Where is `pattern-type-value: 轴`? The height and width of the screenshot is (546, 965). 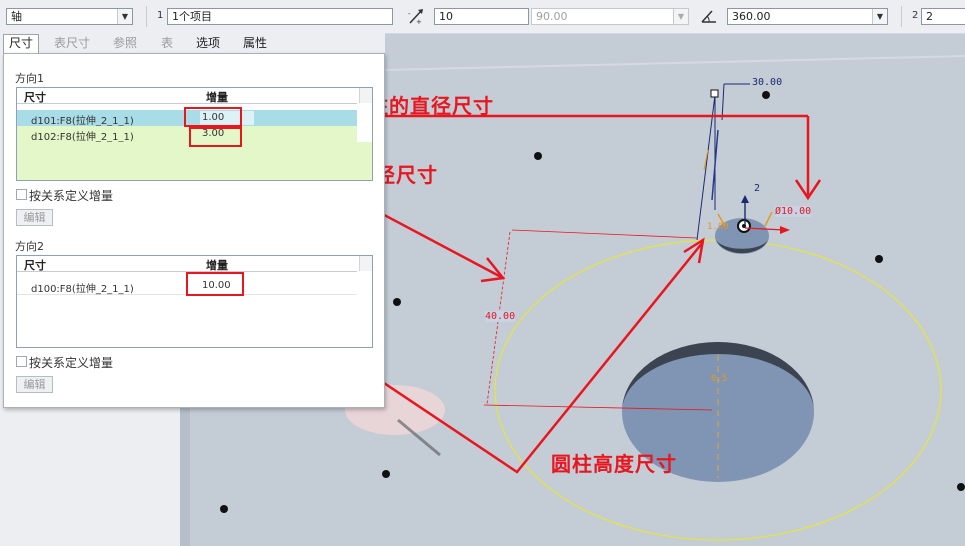 pattern-type-value: 轴 is located at coordinates (16, 16).